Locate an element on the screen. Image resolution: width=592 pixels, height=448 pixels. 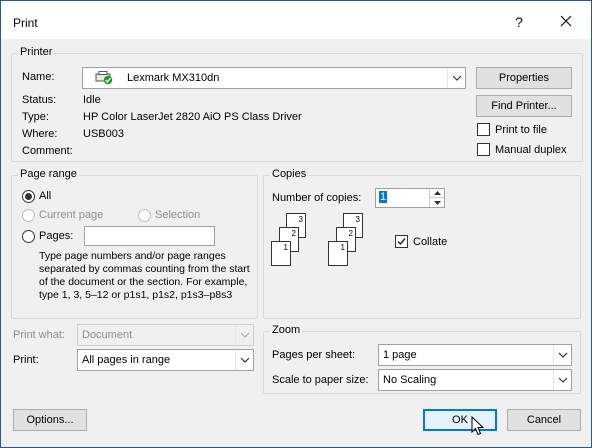
current-page-radio is located at coordinates (28, 215).